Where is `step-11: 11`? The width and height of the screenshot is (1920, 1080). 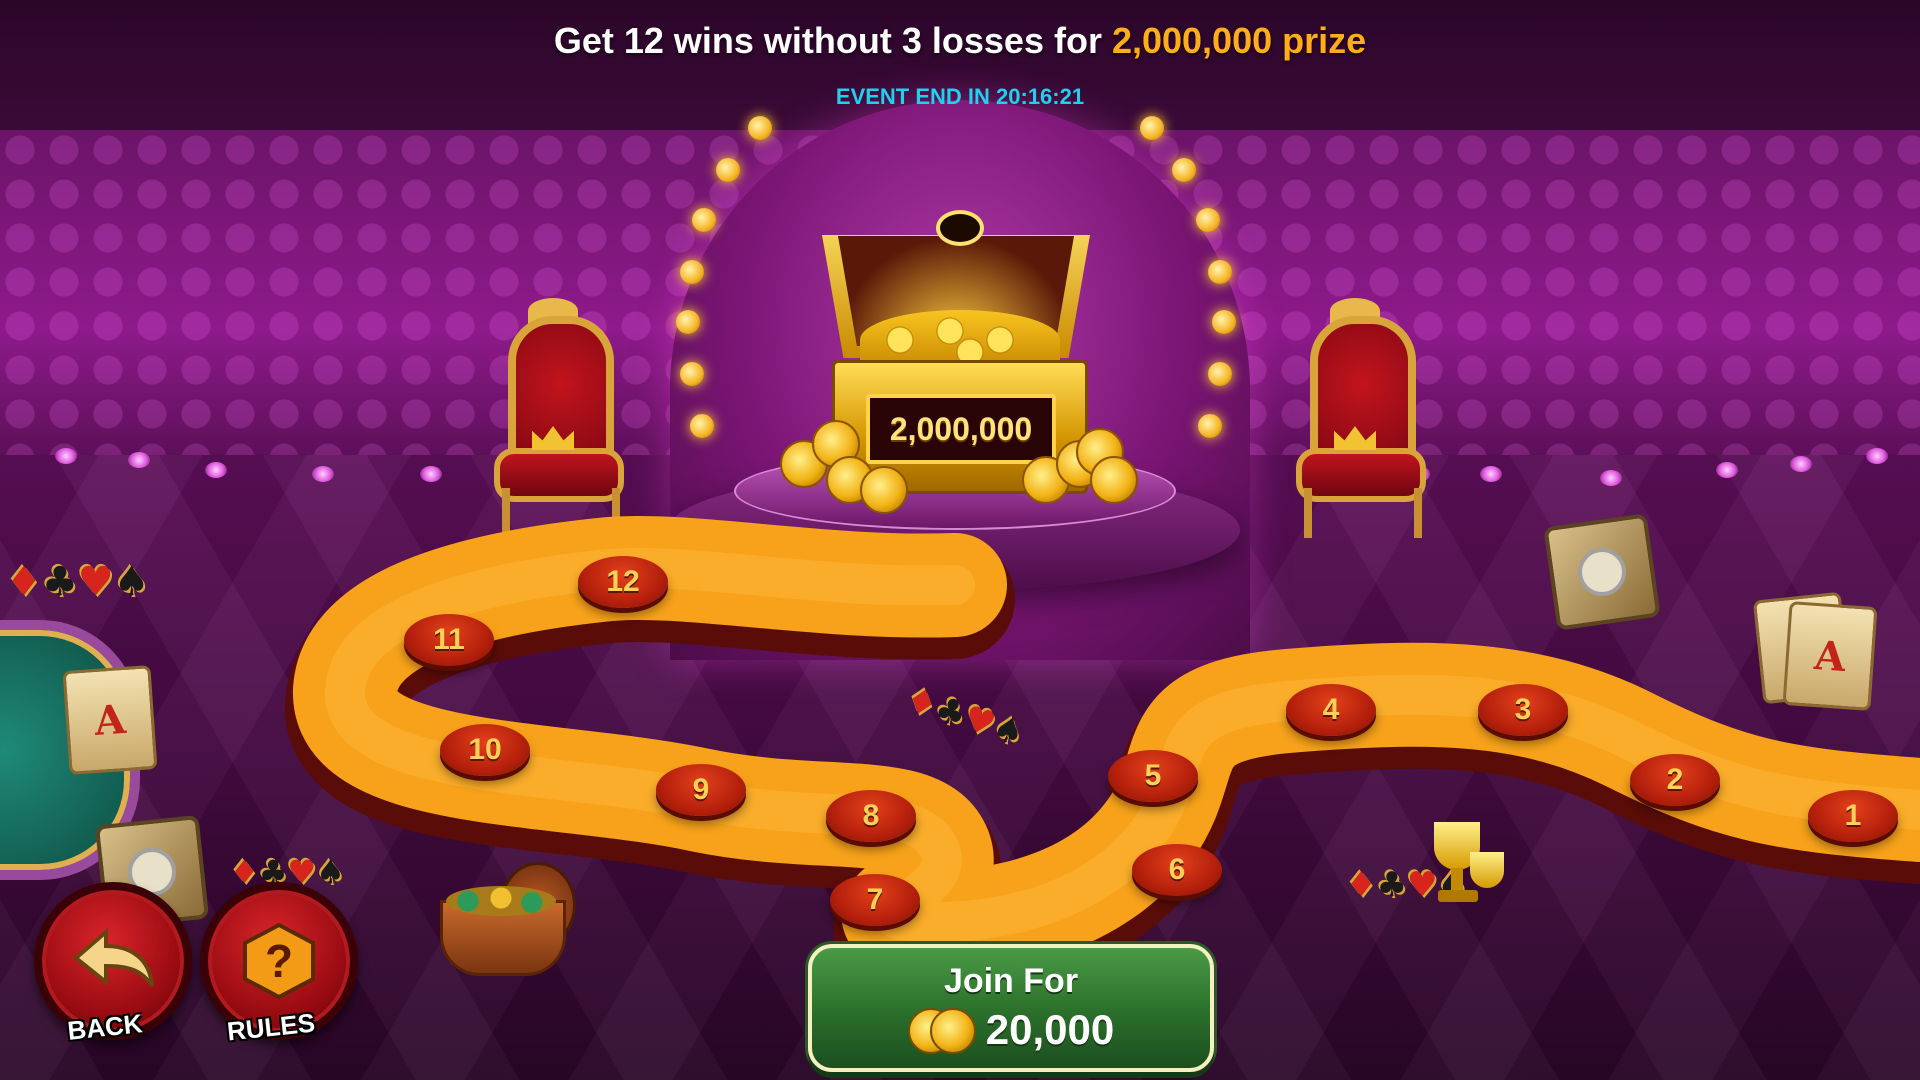 step-11: 11 is located at coordinates (449, 640).